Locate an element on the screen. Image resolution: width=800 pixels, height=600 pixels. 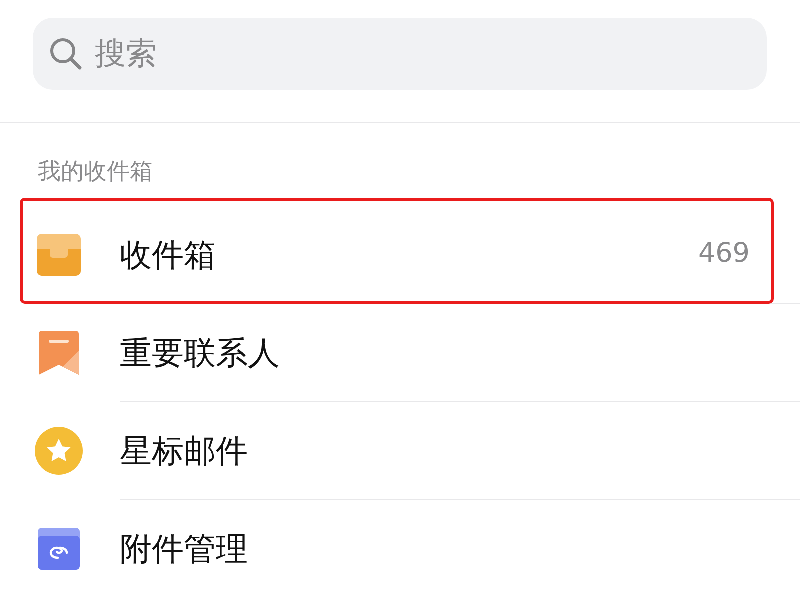
inbox-tray-icon is located at coordinates (59, 255).